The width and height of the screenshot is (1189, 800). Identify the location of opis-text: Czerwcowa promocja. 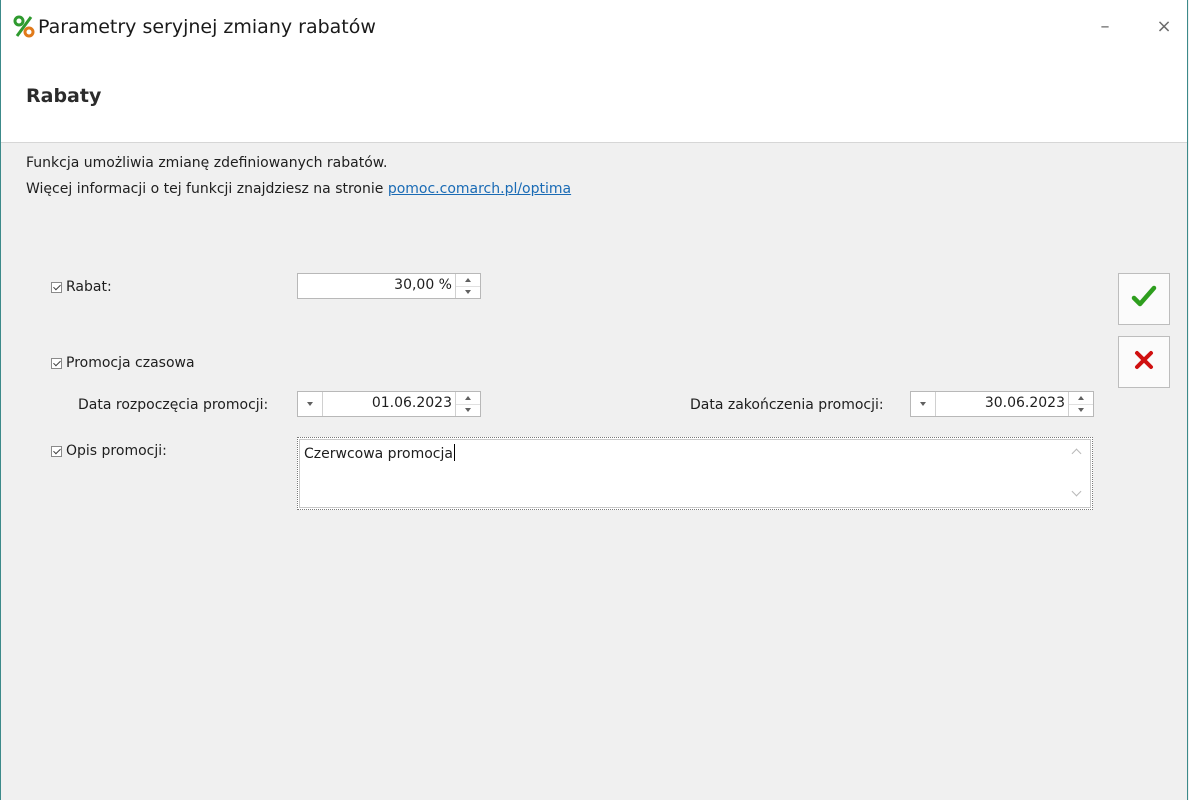
(378, 454).